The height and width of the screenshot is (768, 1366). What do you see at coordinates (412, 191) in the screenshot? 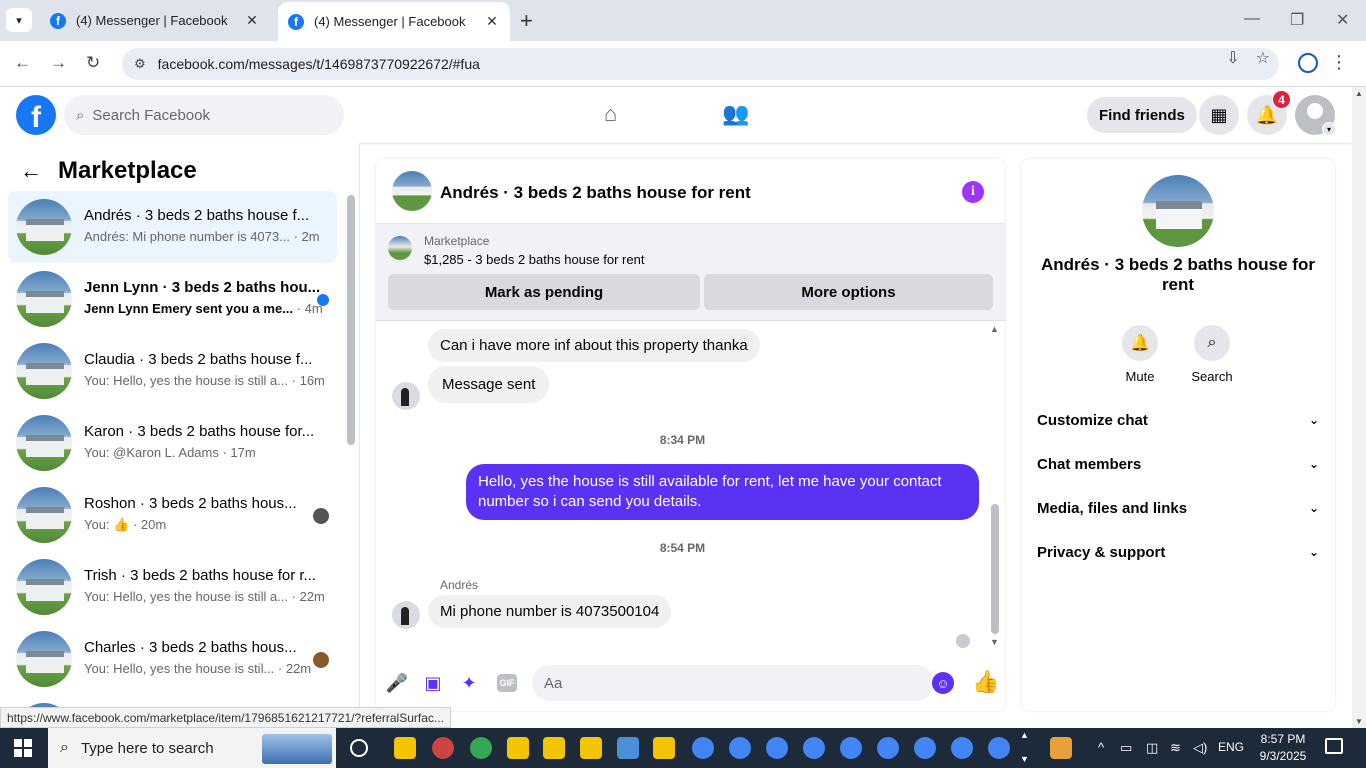
I see `conversation-avatar` at bounding box center [412, 191].